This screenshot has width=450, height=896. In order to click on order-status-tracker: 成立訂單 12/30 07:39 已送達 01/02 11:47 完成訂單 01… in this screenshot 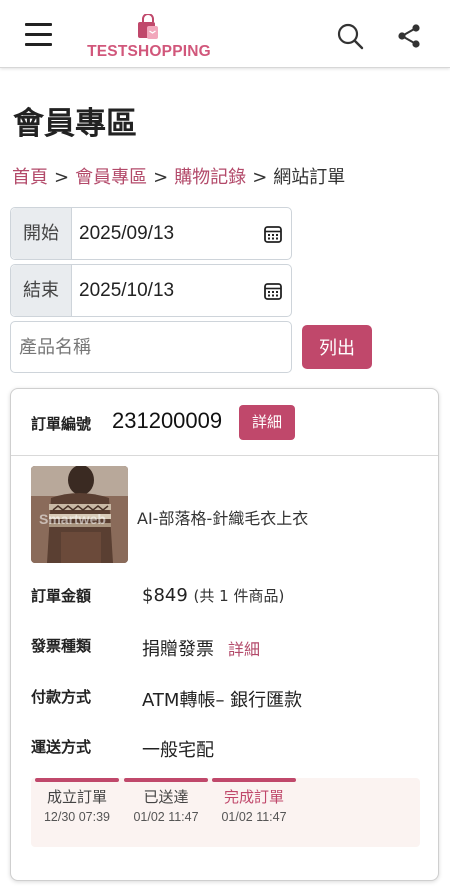, I will do `click(225, 812)`.